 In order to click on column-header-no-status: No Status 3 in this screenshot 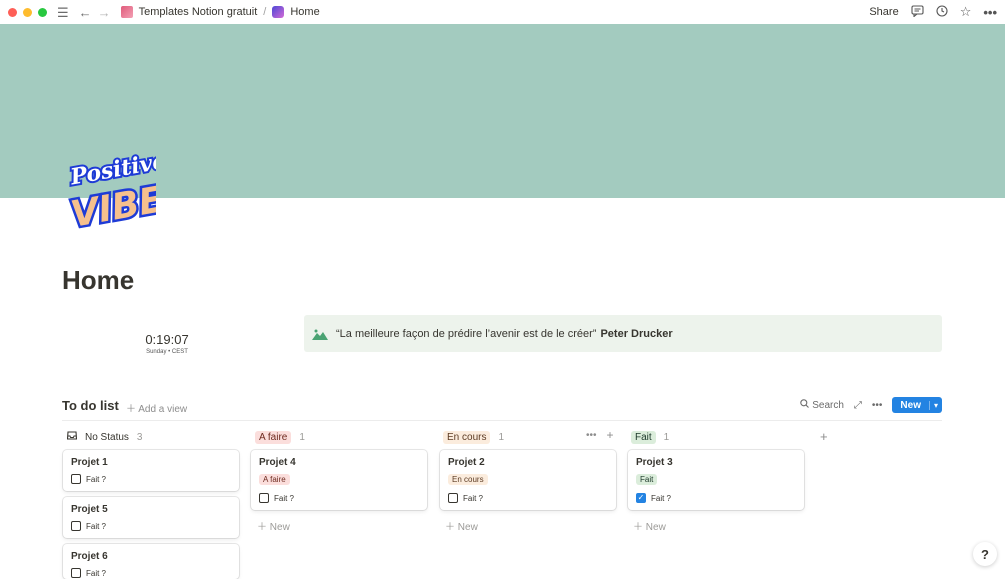, I will do `click(104, 437)`.